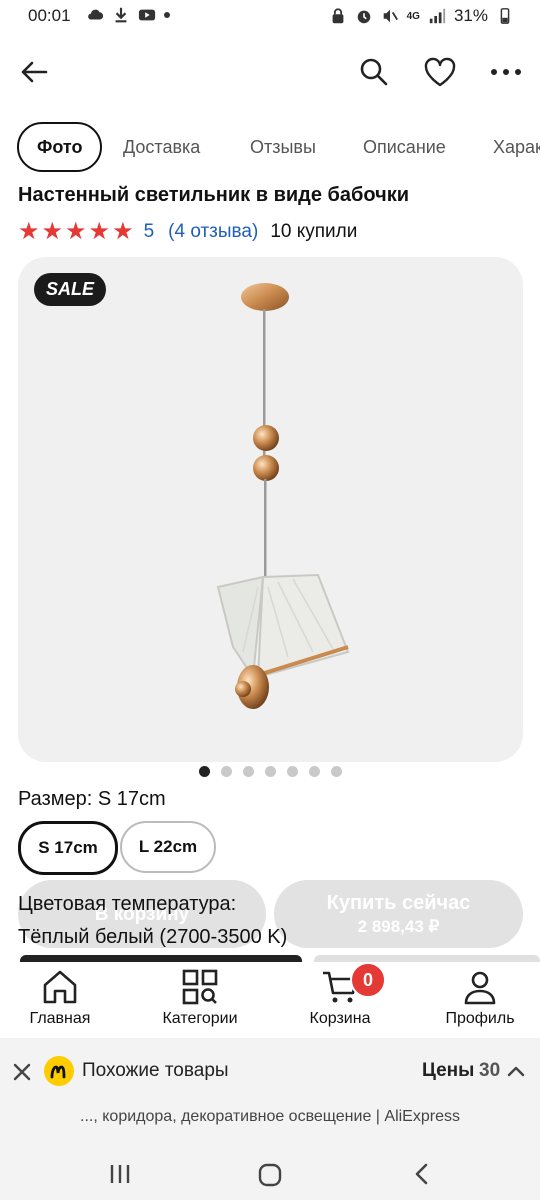 The height and width of the screenshot is (1200, 540). What do you see at coordinates (149, 232) in the screenshot?
I see `rating-value: 5` at bounding box center [149, 232].